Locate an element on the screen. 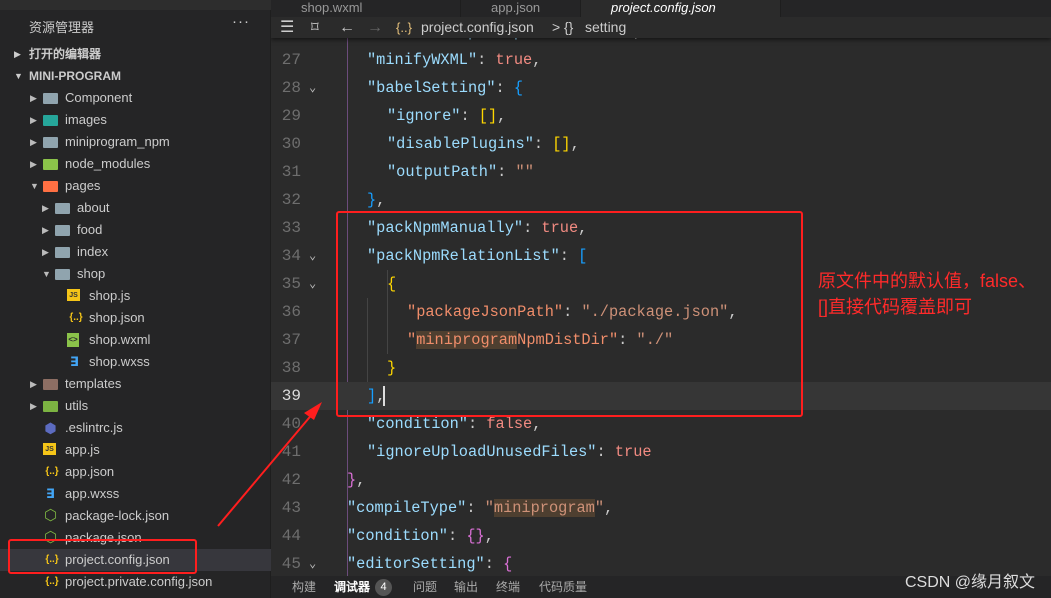 The width and height of the screenshot is (1051, 598). watermark: CSDN @缘月叙文 is located at coordinates (969, 582).